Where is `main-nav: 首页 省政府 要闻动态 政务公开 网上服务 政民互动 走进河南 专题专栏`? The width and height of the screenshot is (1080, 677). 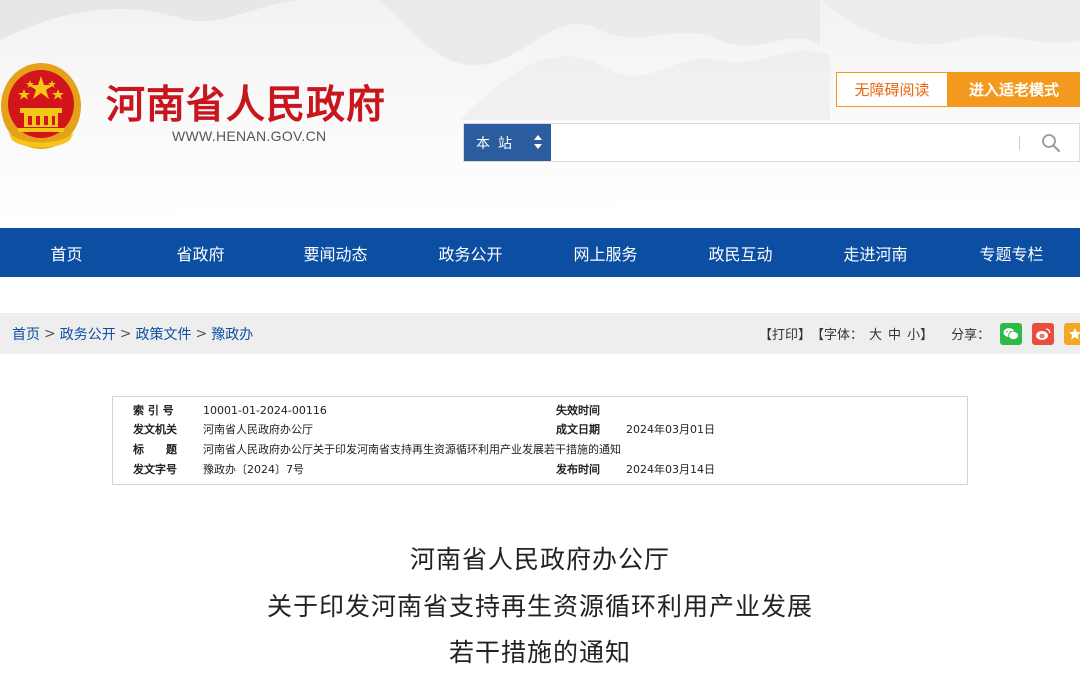
main-nav: 首页 省政府 要闻动态 政务公开 网上服务 政民互动 走进河南 专题专栏 is located at coordinates (540, 252).